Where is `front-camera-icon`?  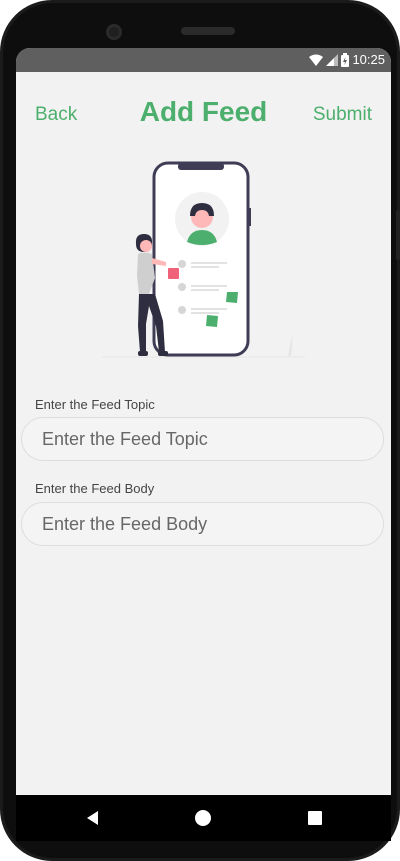
front-camera-icon is located at coordinates (114, 32).